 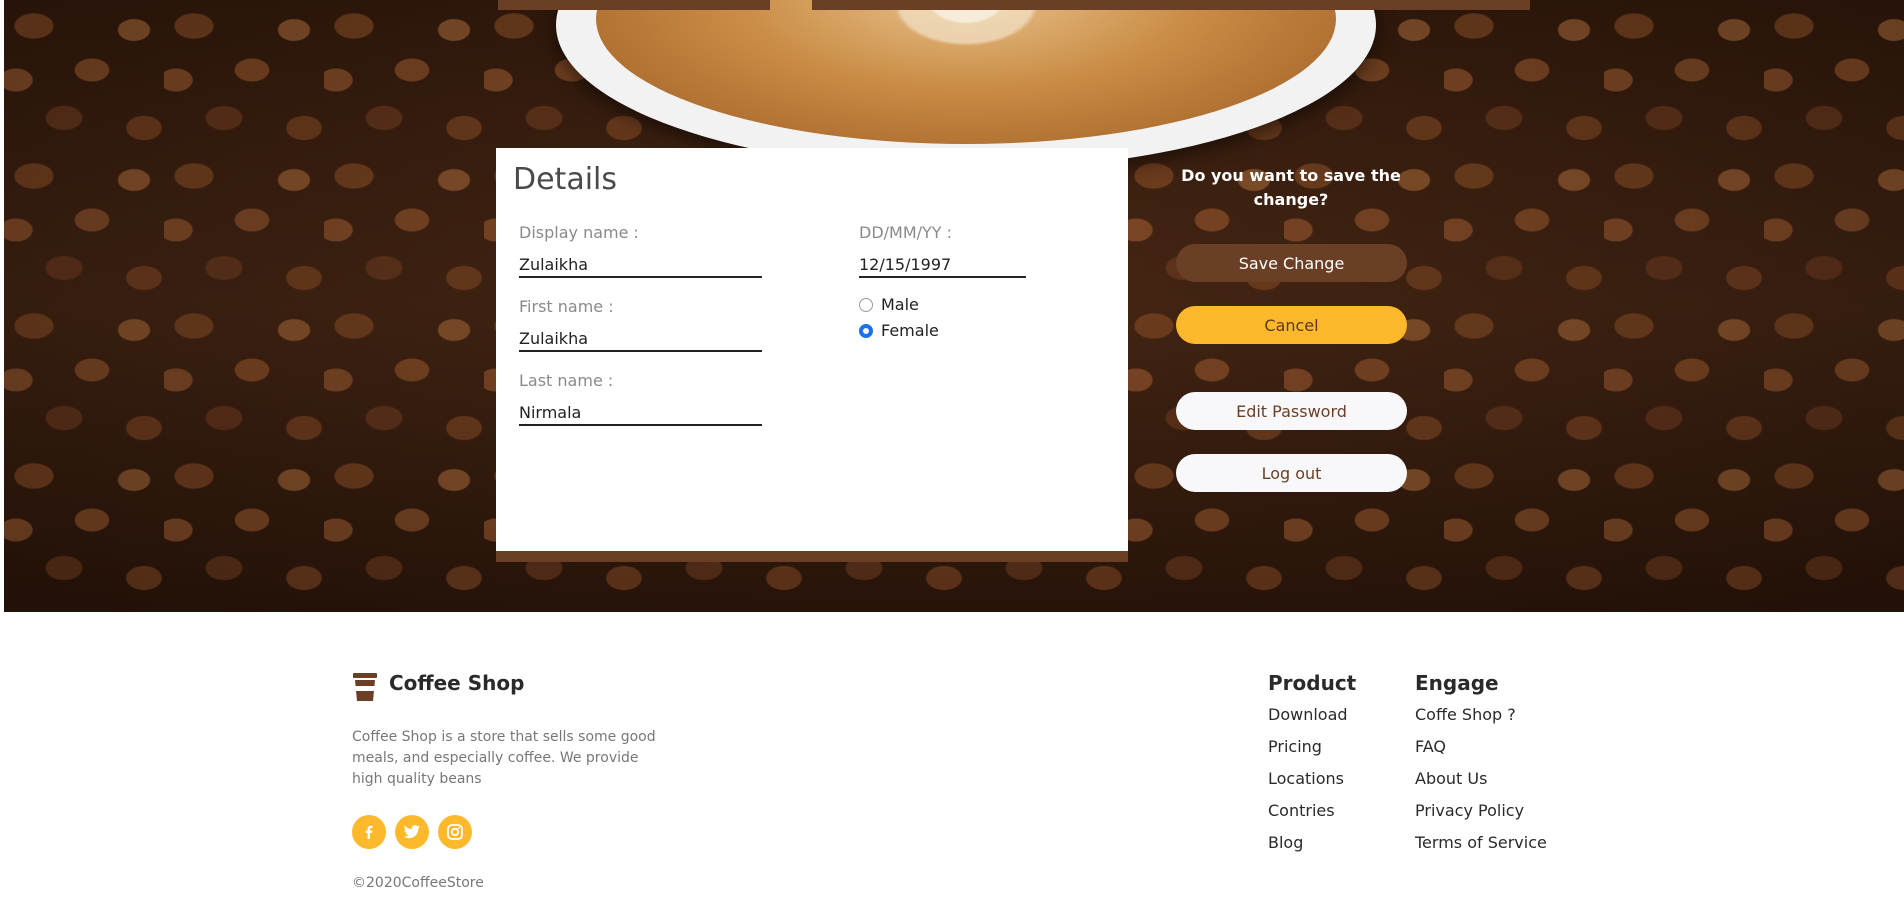 I want to click on radio-male-circle, so click(x=866, y=304).